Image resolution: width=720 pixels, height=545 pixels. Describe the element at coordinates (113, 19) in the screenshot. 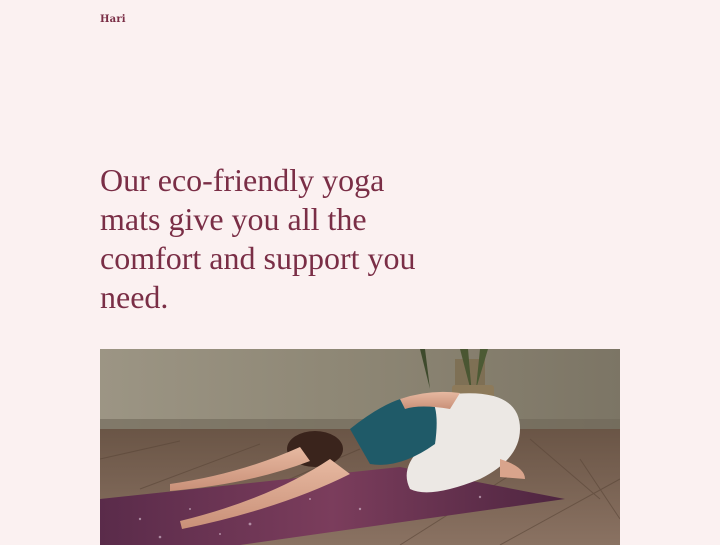

I see `brand-logo: Hari` at that location.